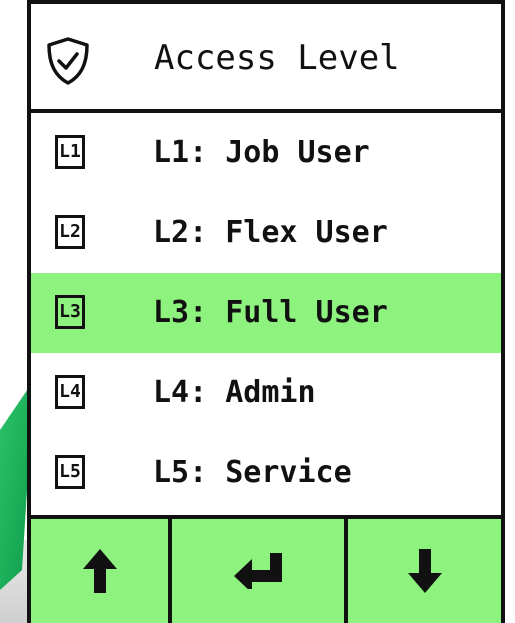 Image resolution: width=515 pixels, height=623 pixels. I want to click on enter-return-icon, so click(258, 571).